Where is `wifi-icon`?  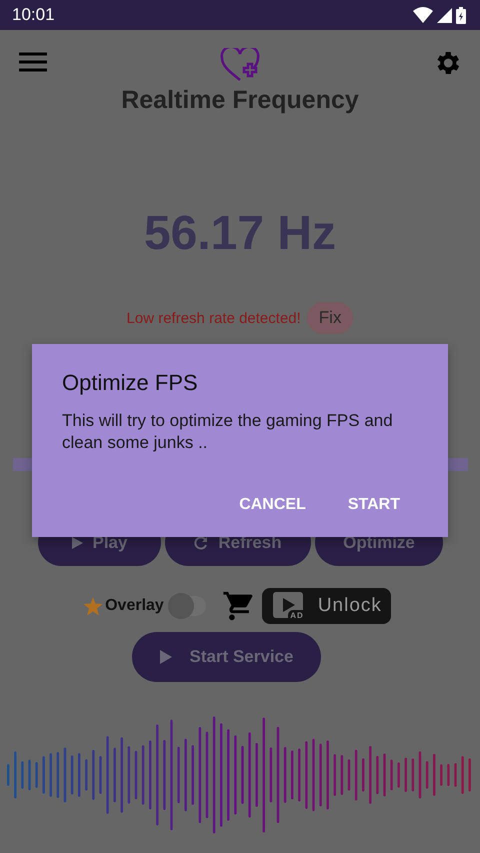 wifi-icon is located at coordinates (423, 15).